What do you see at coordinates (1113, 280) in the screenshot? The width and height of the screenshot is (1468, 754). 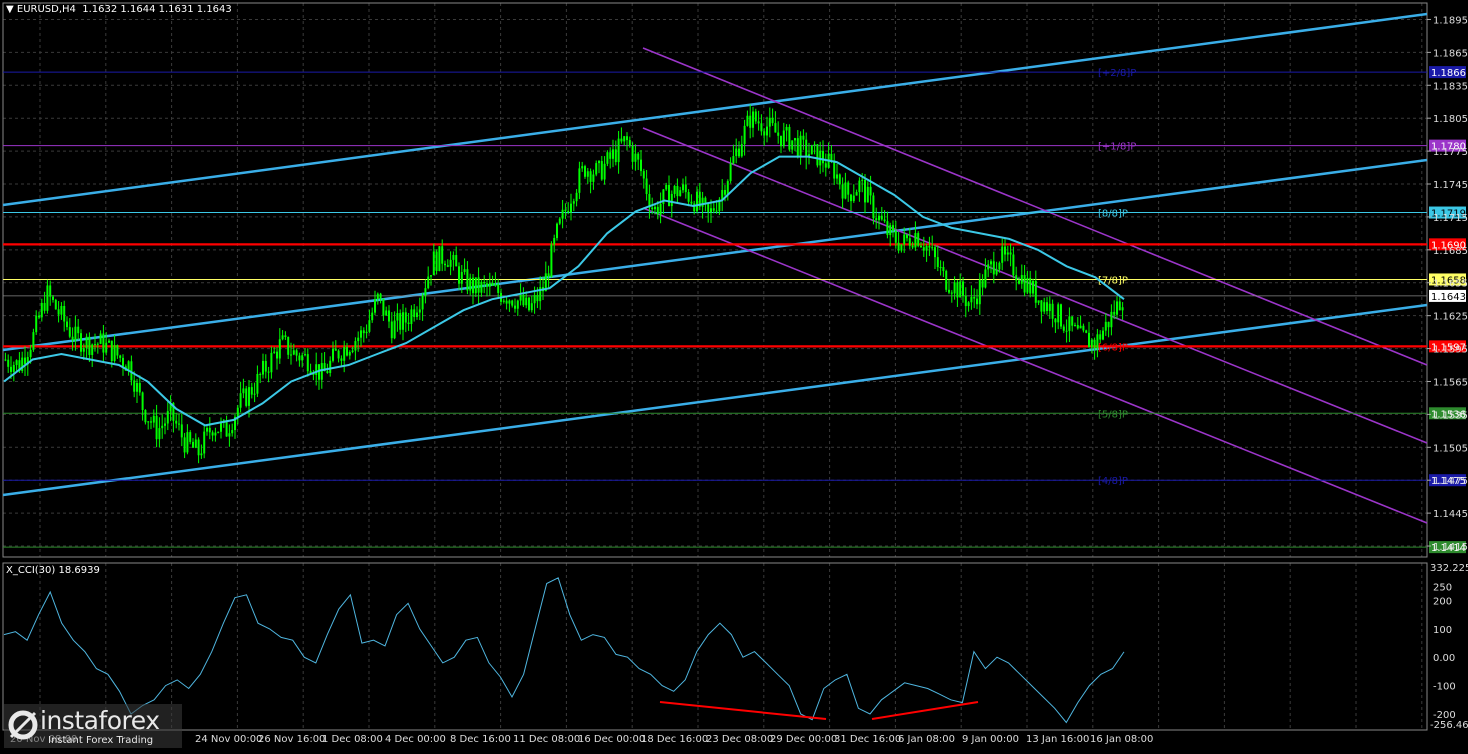 I see `murrey-label: [7/8]P` at bounding box center [1113, 280].